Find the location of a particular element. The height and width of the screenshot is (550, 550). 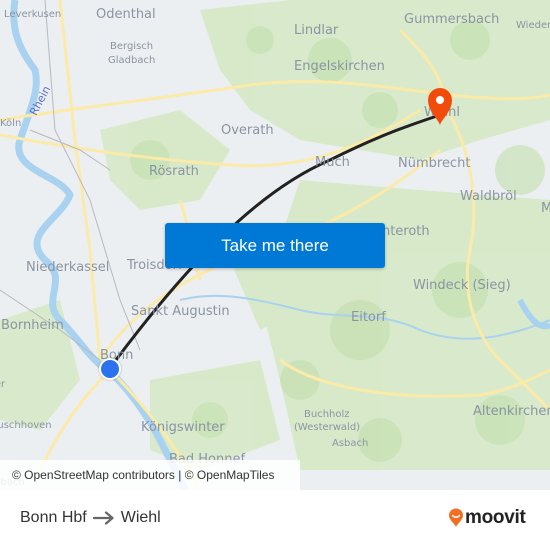

place-label: Königswinter is located at coordinates (183, 427).